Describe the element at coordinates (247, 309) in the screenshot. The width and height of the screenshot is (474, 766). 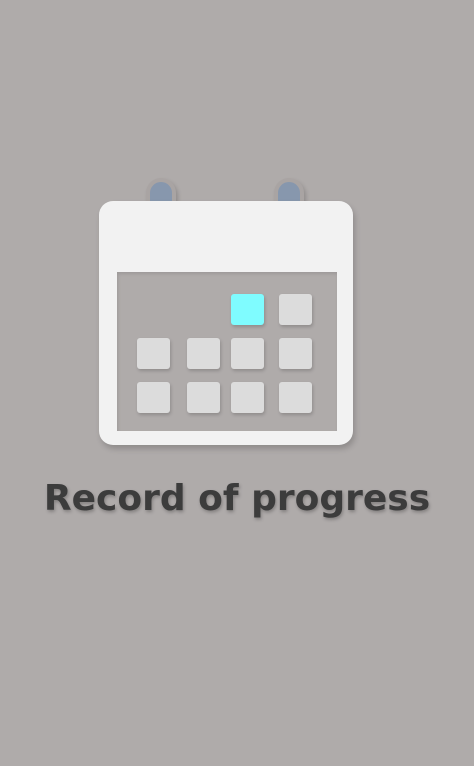
I see `calendar-day-highlighted` at that location.